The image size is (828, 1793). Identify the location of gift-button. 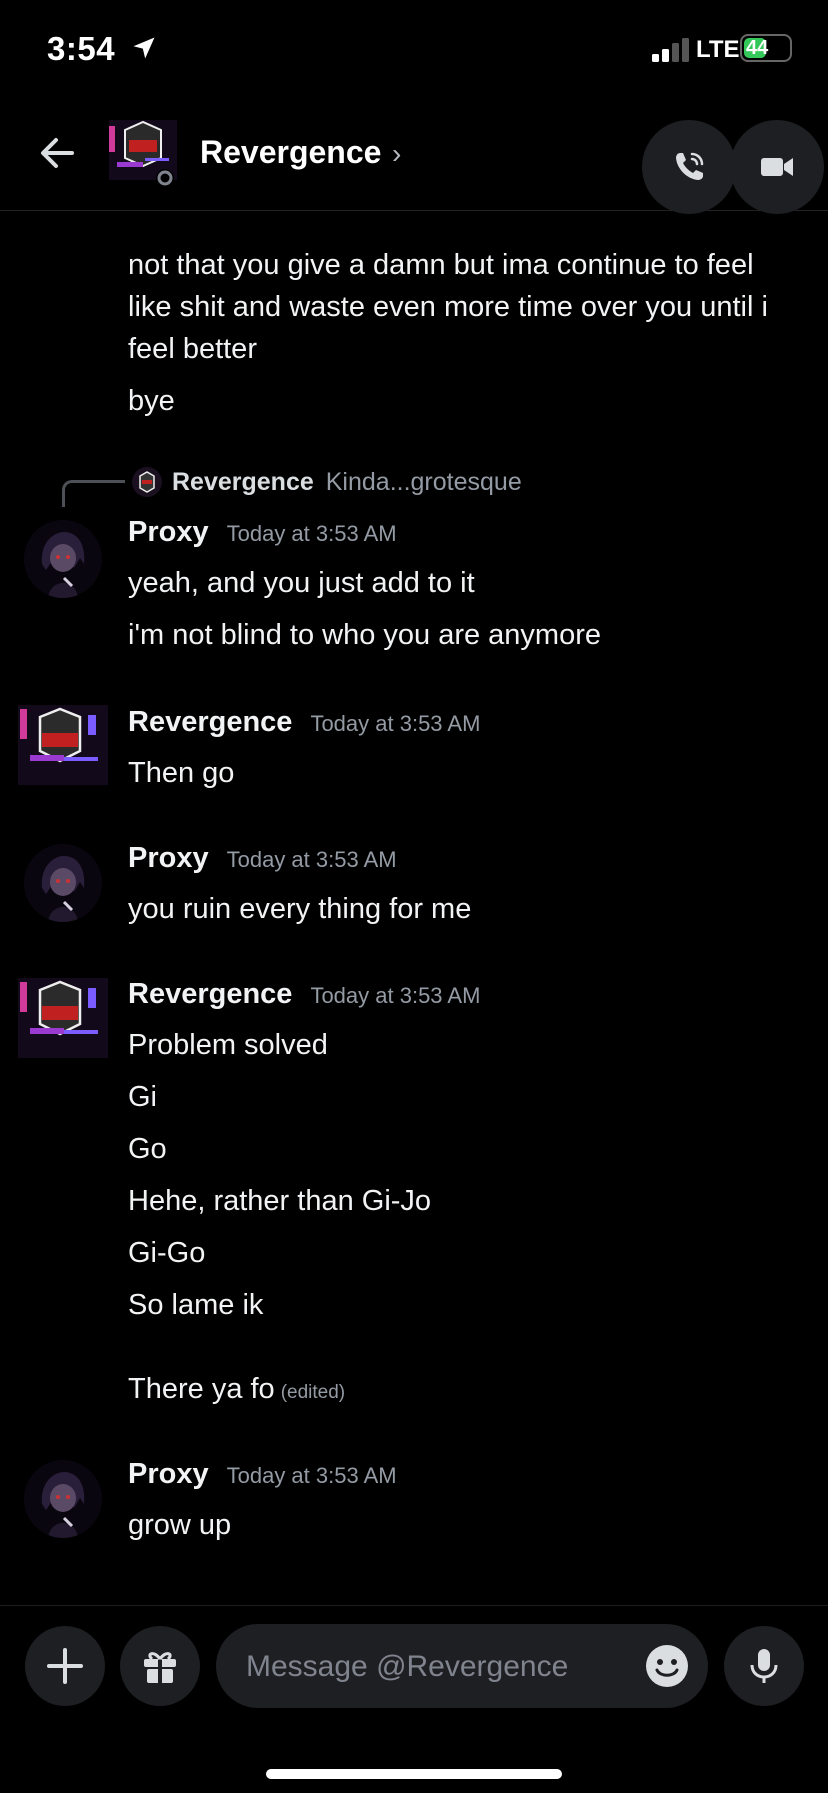
(160, 1666).